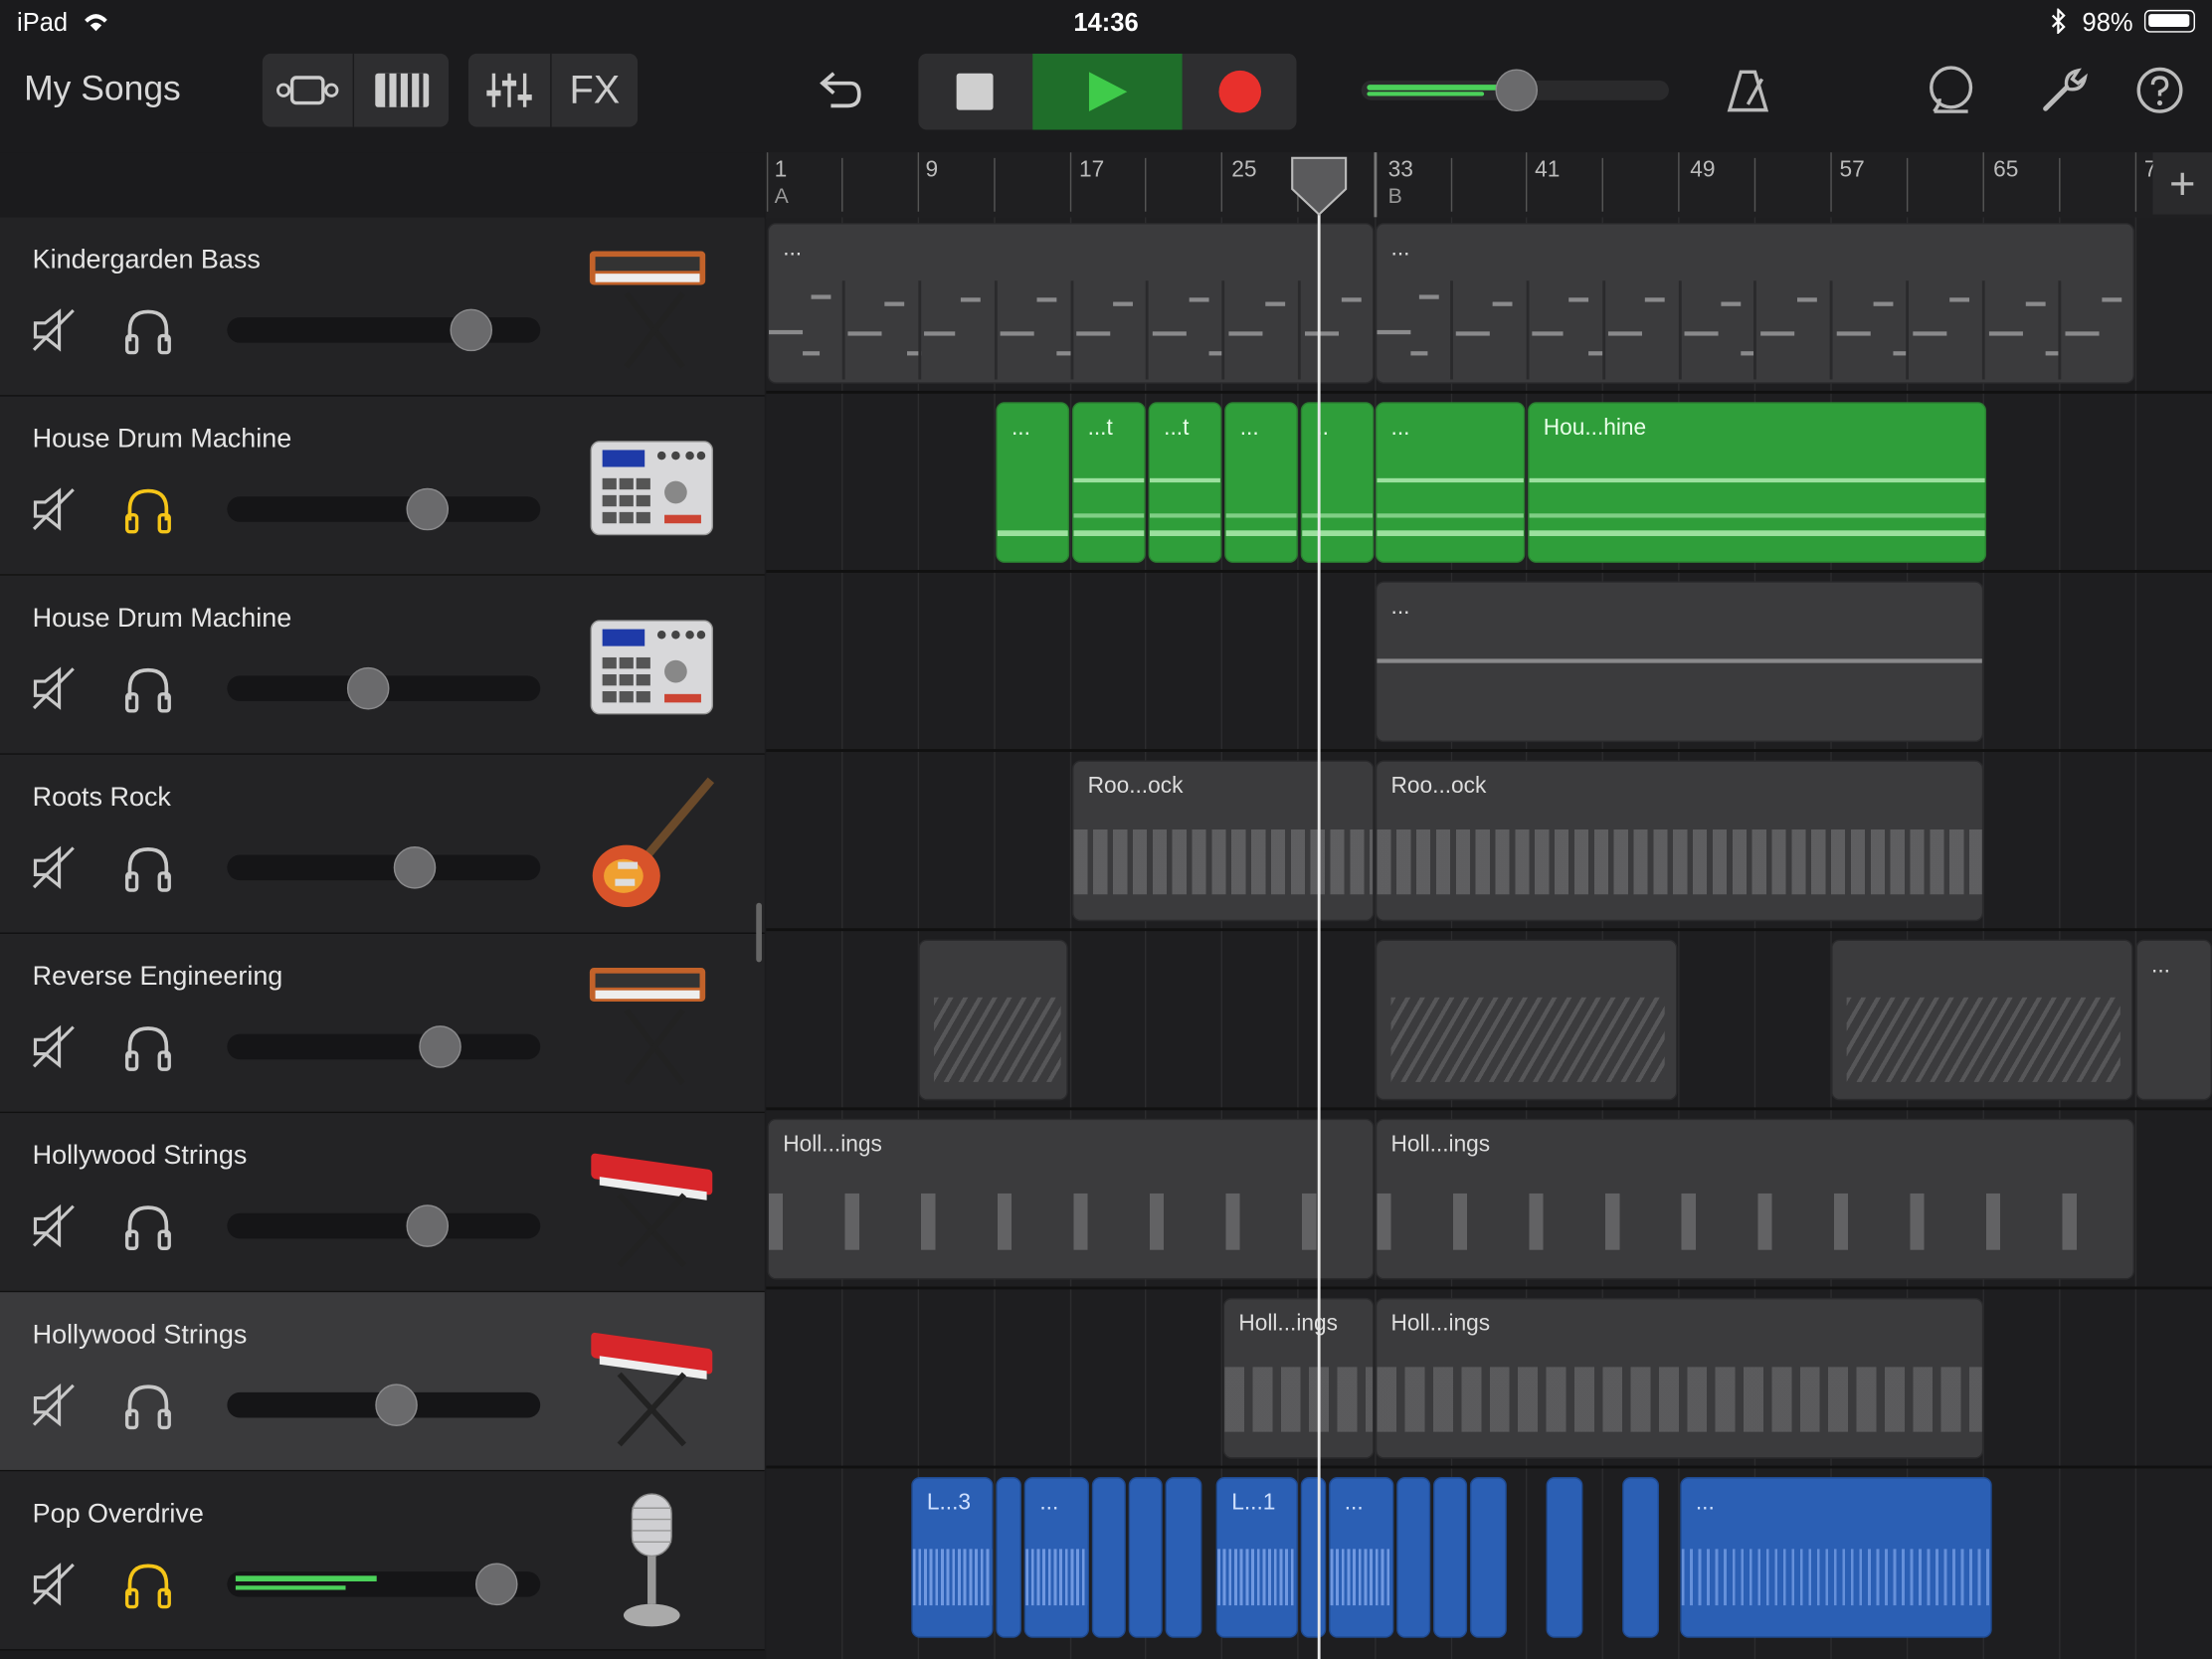 The image size is (2212, 1659). I want to click on region-strings-b: Holl...ings, so click(1754, 1199).